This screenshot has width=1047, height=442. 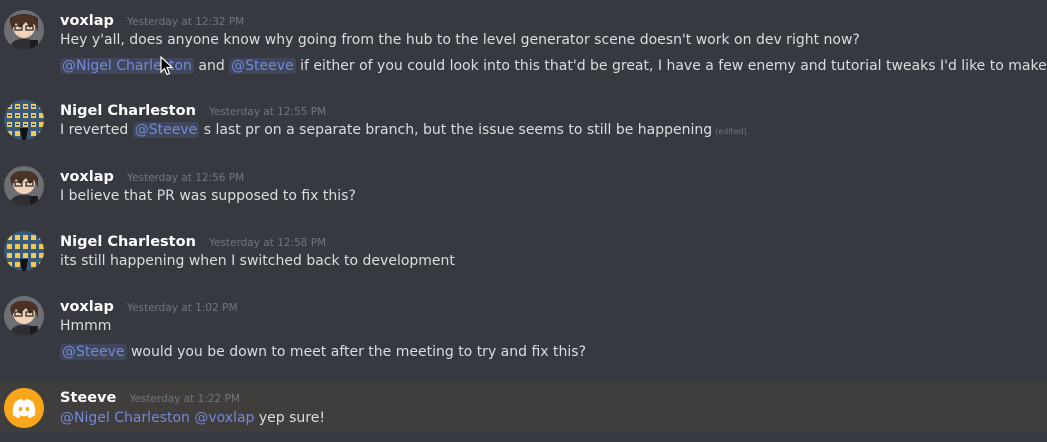 I want to click on timestamp: Yesterday at 12:56 PM, so click(x=186, y=178).